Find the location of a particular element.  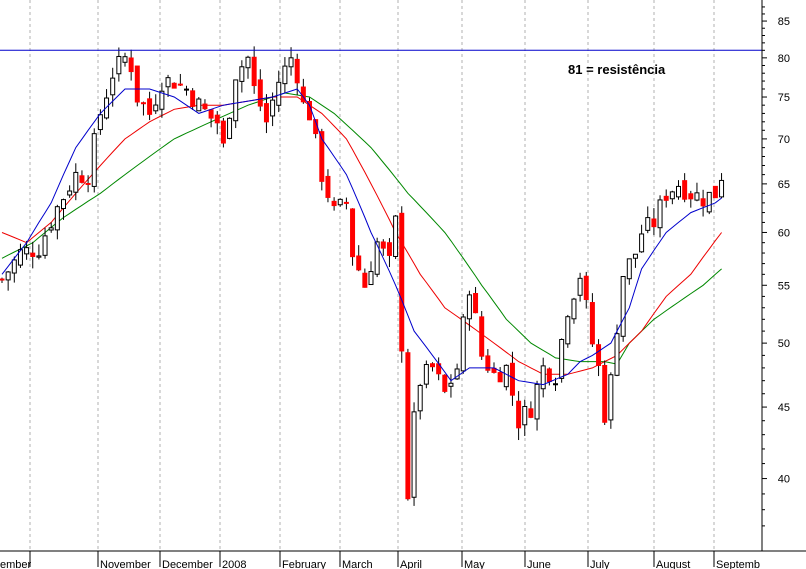

y-tick-label-0: 40 is located at coordinates (784, 480).